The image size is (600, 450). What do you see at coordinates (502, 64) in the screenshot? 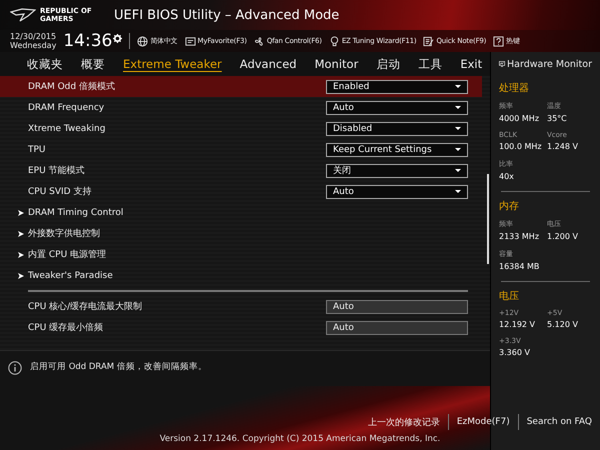
I see `monitor-icon` at bounding box center [502, 64].